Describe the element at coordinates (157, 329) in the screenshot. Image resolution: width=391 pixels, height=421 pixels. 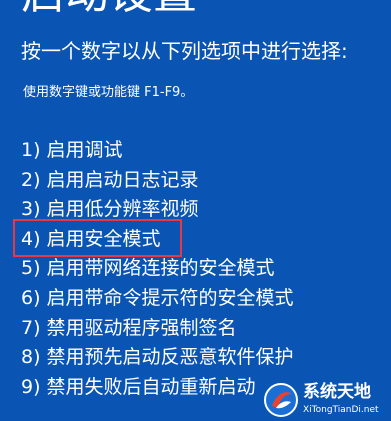
I see `option-disable-driver-signature-enforcement: 7) 禁用驱动程序强制签名` at that location.